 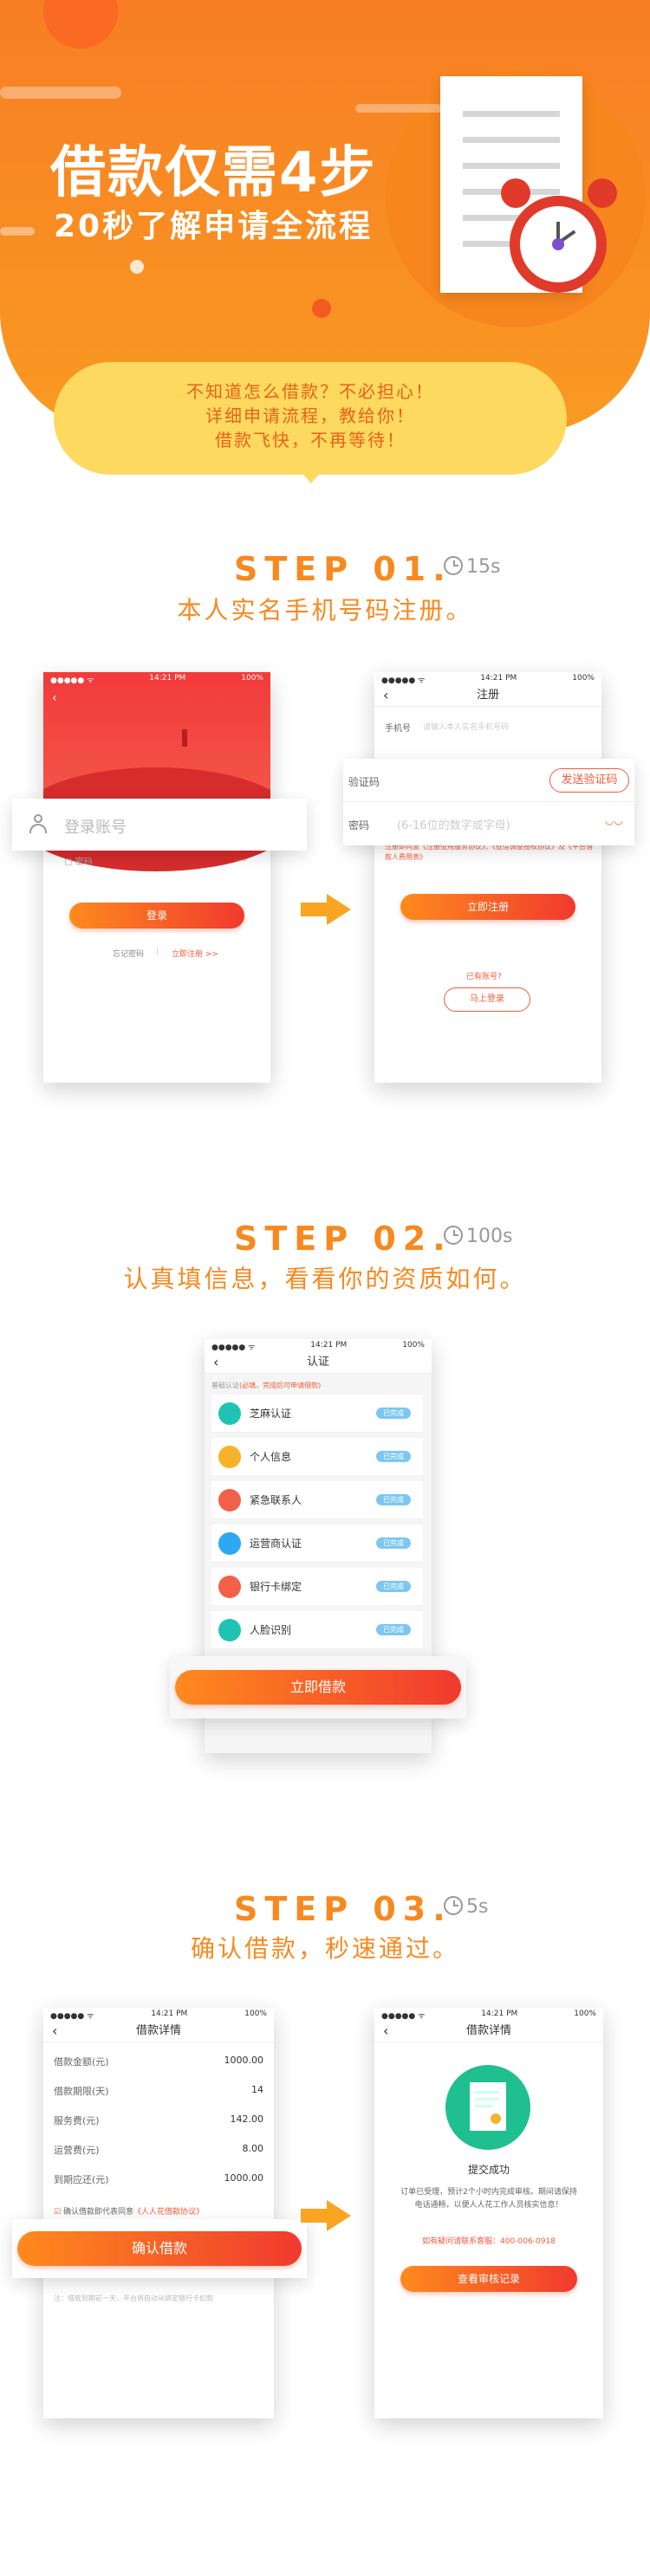 I want to click on step1-time: 15s, so click(x=472, y=567).